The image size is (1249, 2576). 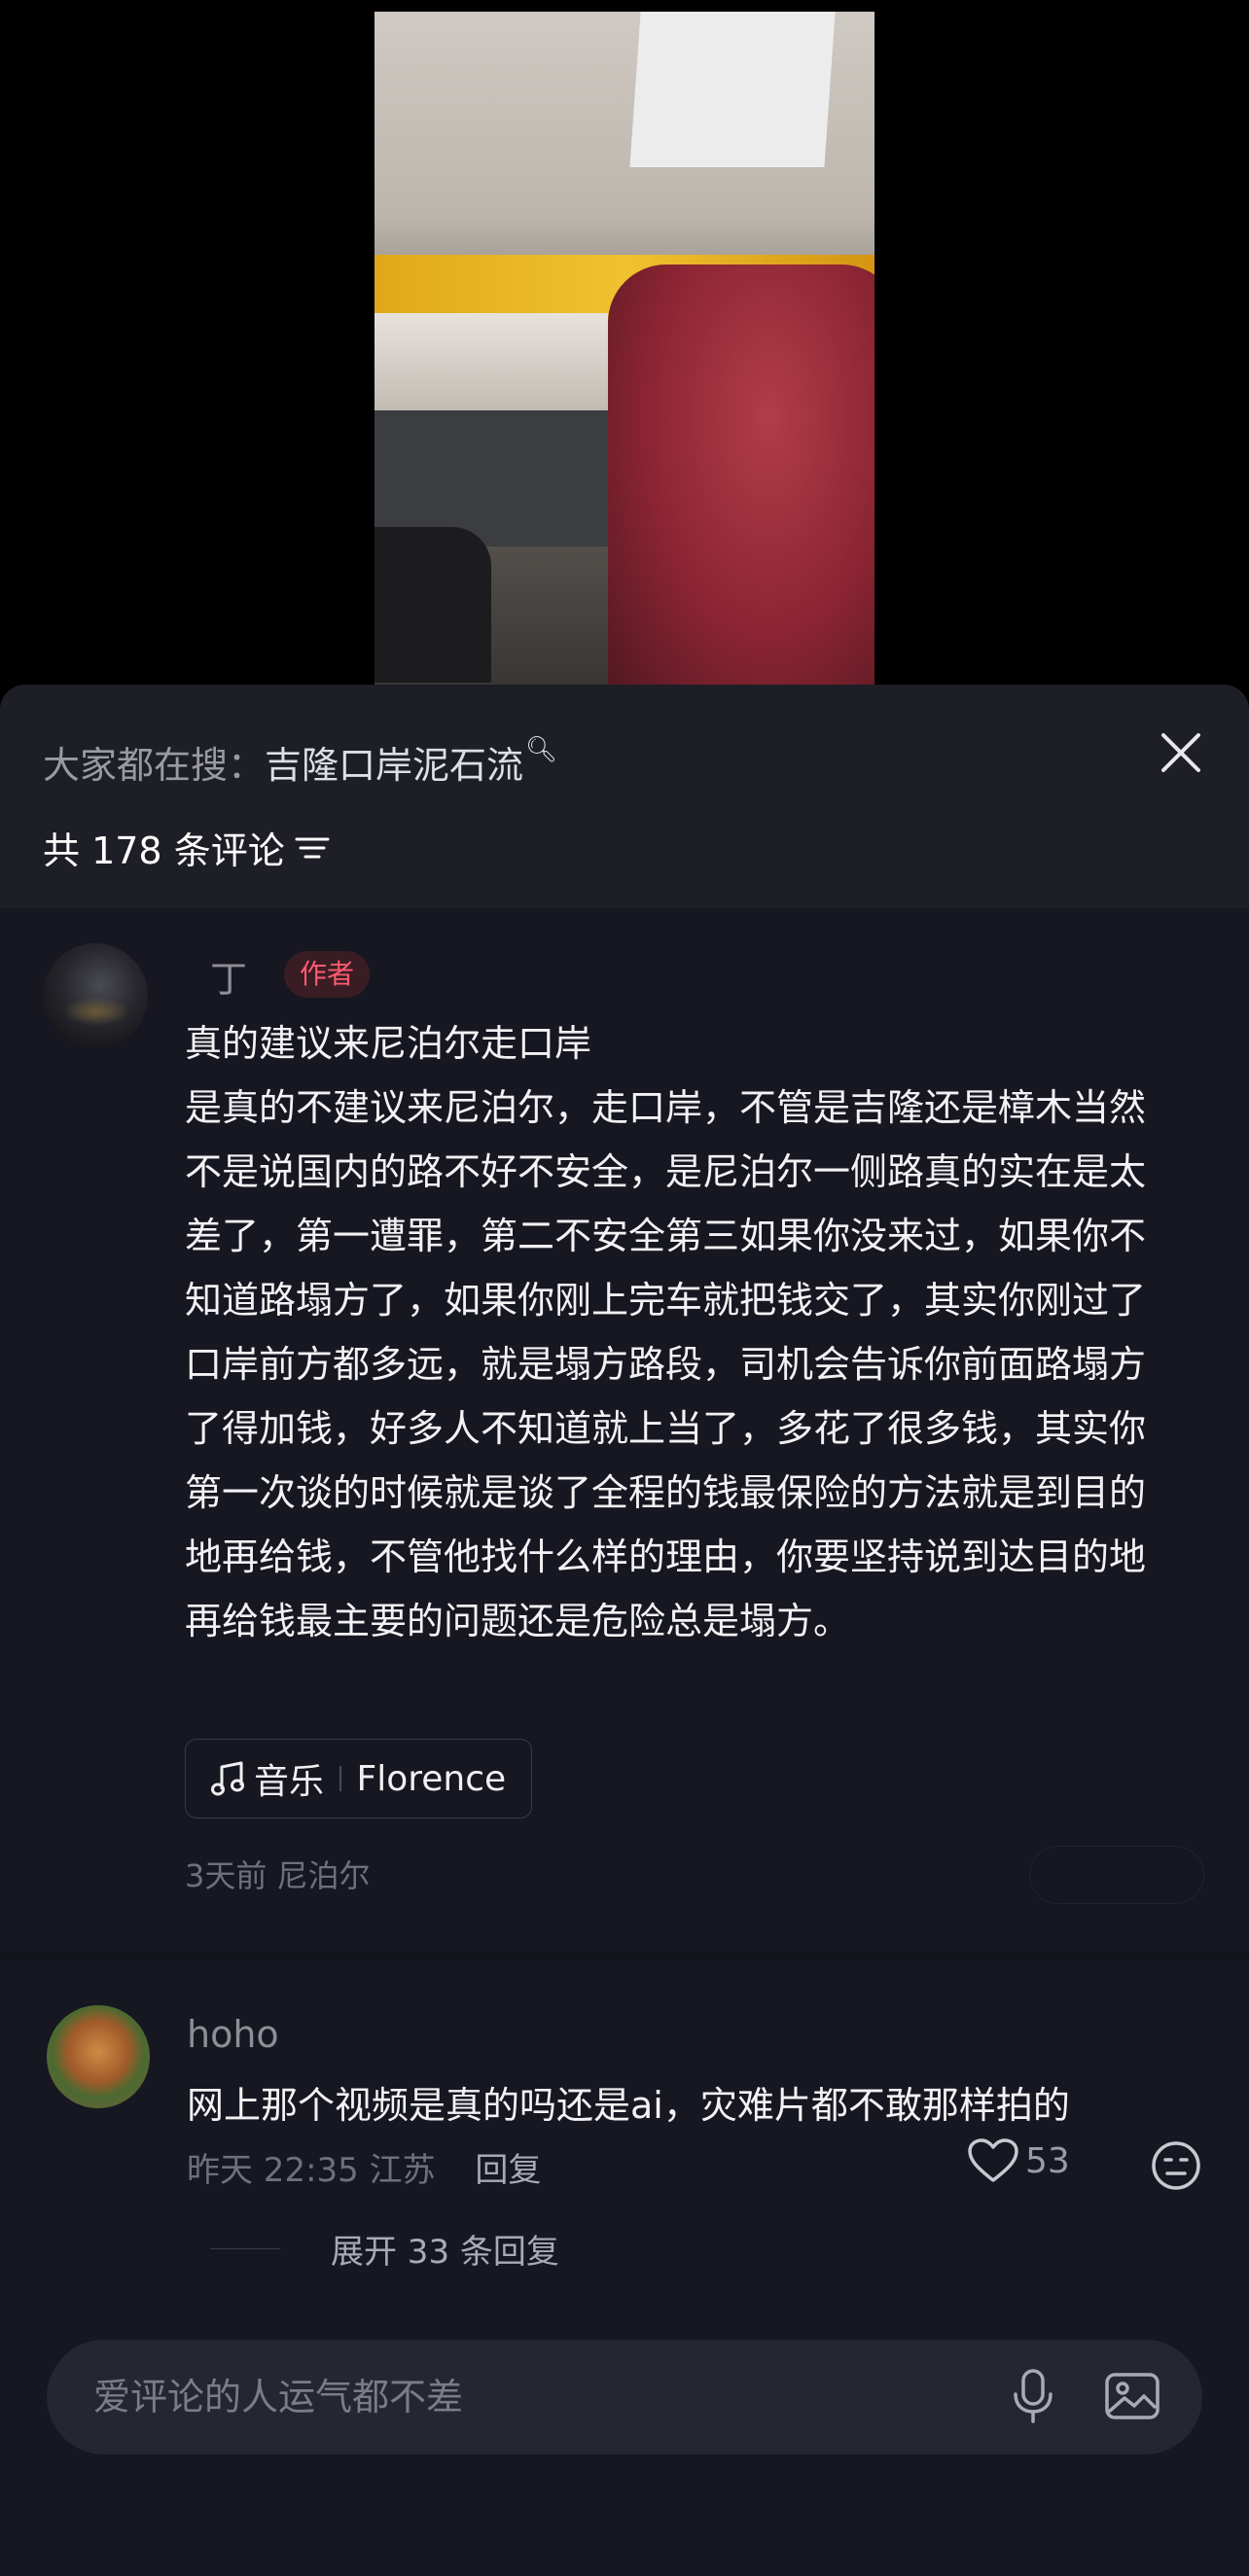 What do you see at coordinates (328, 975) in the screenshot?
I see `author-badge: 作者` at bounding box center [328, 975].